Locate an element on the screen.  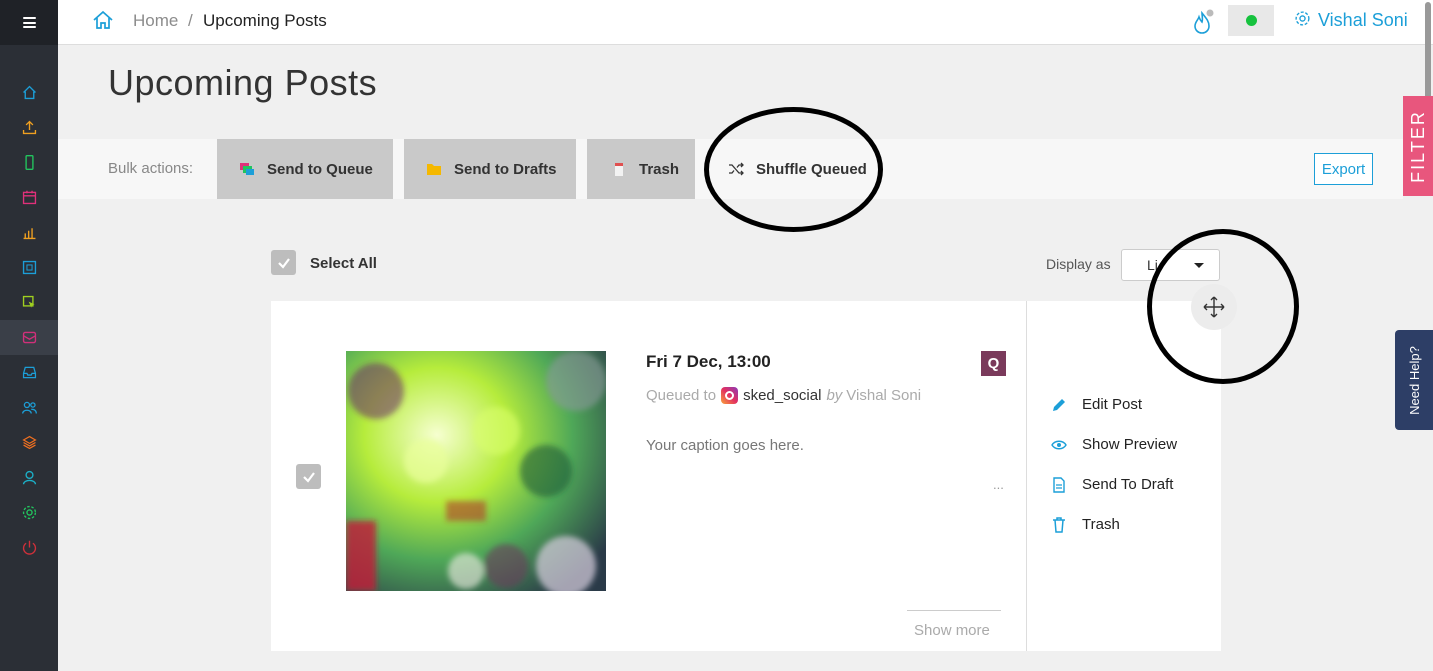
sidebar-item-mobile is located at coordinates (29, 162).